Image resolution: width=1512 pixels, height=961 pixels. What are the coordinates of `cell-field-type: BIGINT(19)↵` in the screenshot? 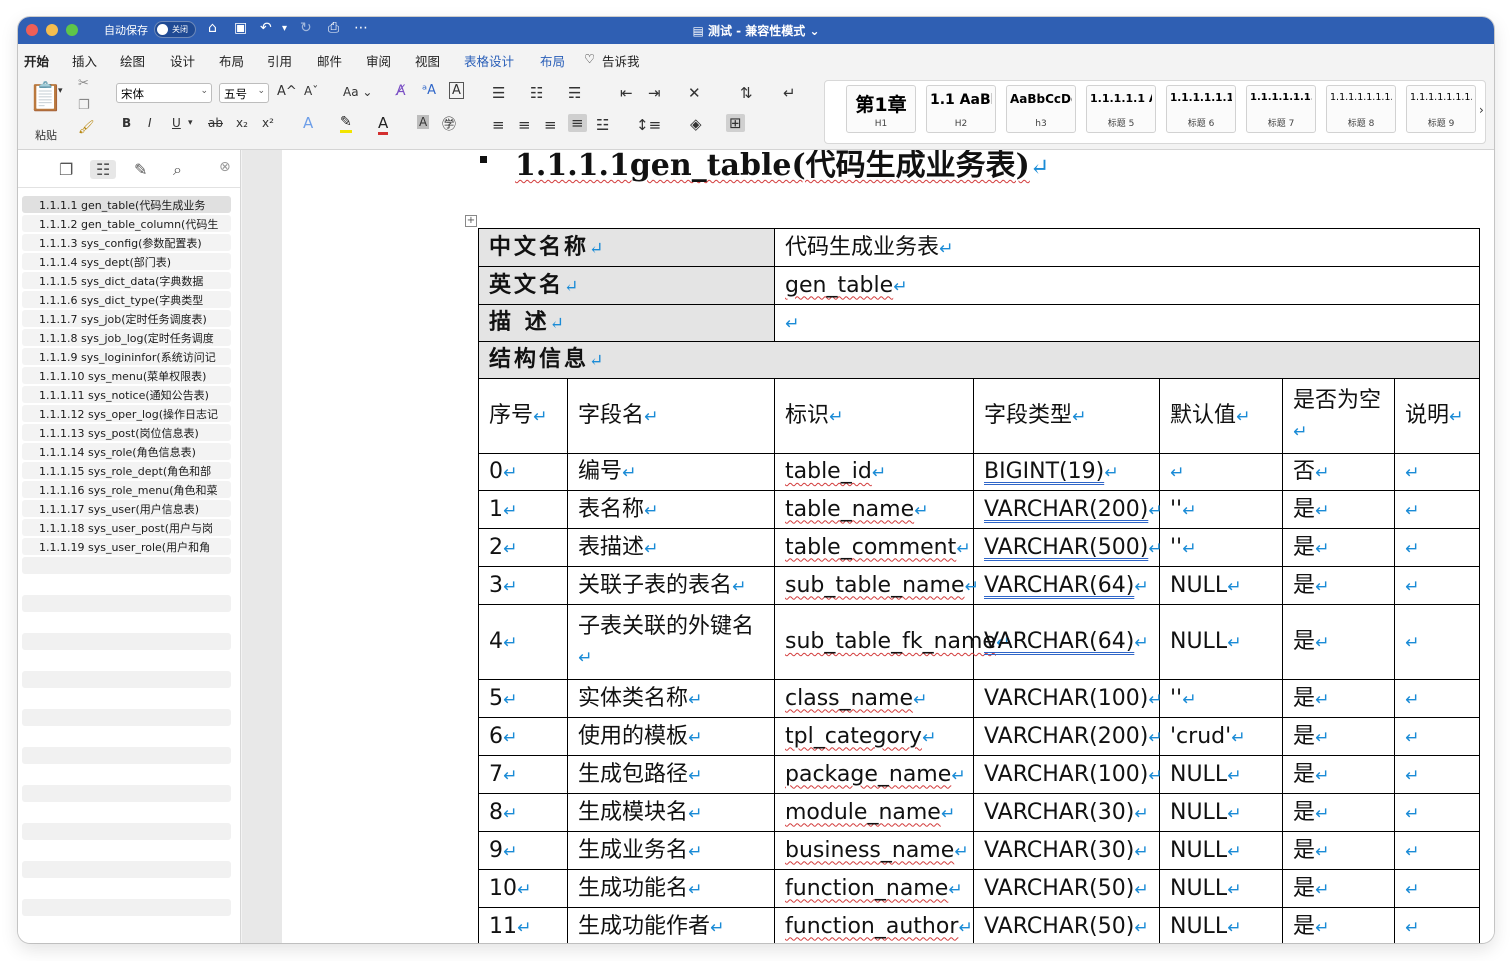 It's located at (1066, 472).